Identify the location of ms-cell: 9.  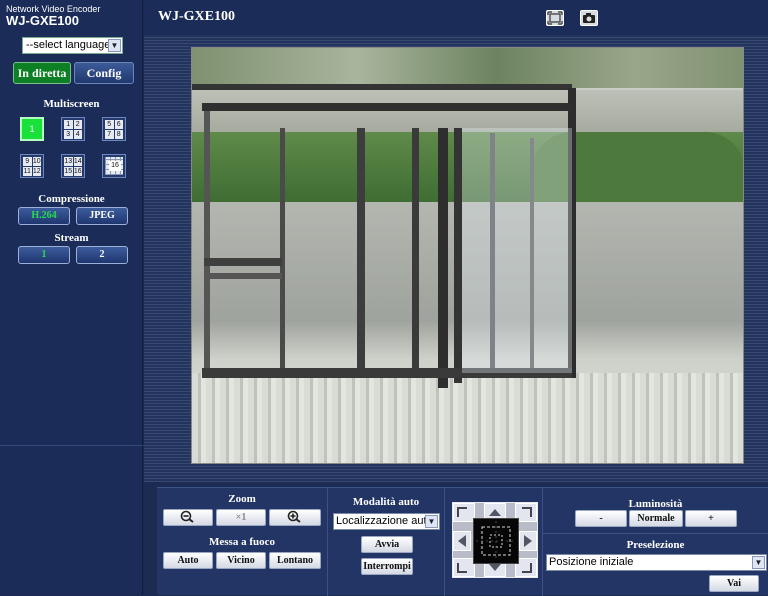
(27, 161).